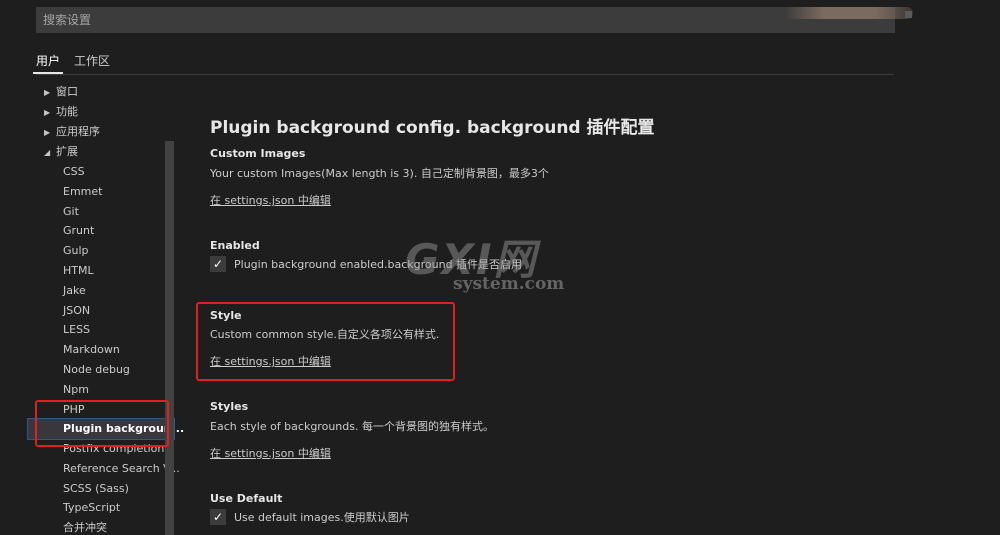 This screenshot has width=1000, height=535. What do you see at coordinates (67, 151) in the screenshot?
I see `tree-item-label: 扩展` at bounding box center [67, 151].